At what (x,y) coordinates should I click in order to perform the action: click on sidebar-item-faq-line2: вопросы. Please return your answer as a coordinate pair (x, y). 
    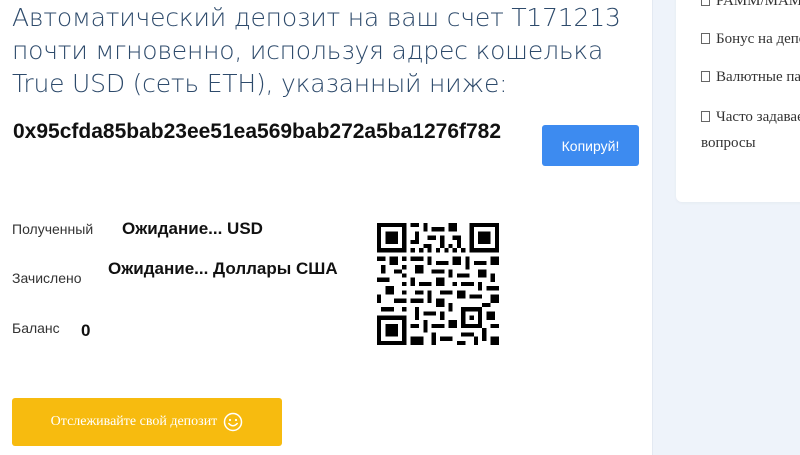
    Looking at the image, I should click on (728, 143).